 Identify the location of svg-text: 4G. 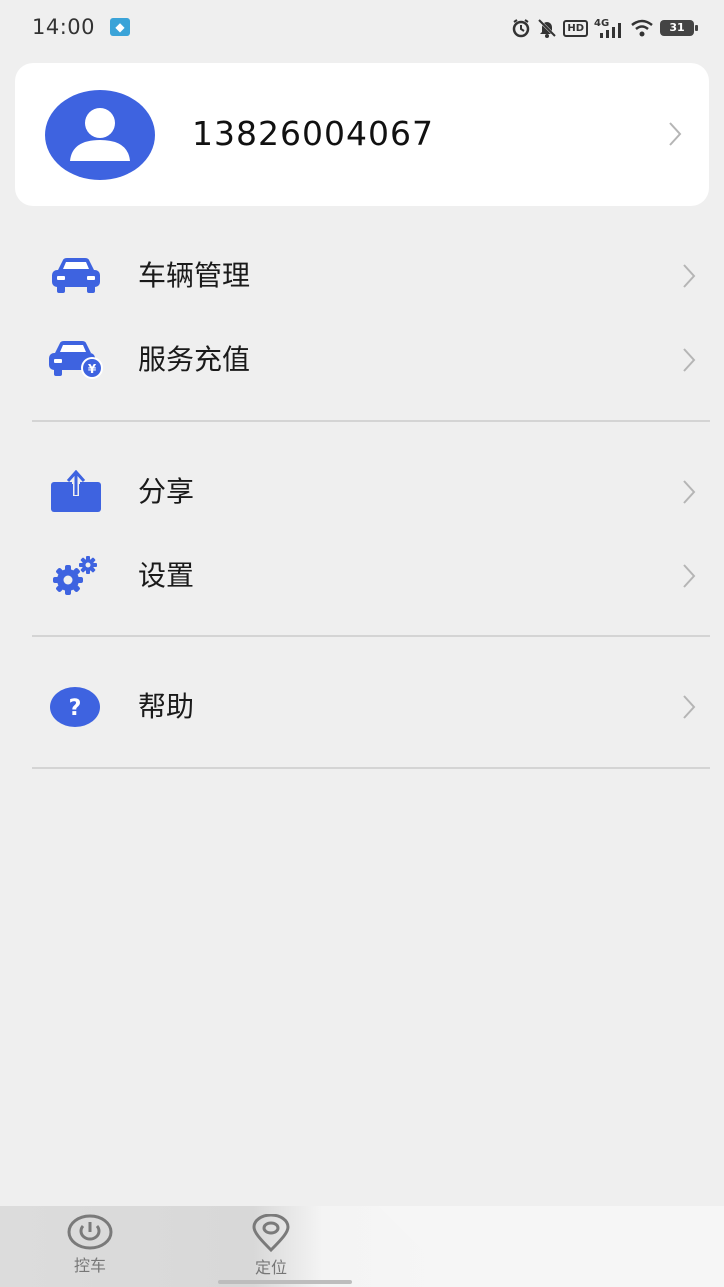
(601, 23).